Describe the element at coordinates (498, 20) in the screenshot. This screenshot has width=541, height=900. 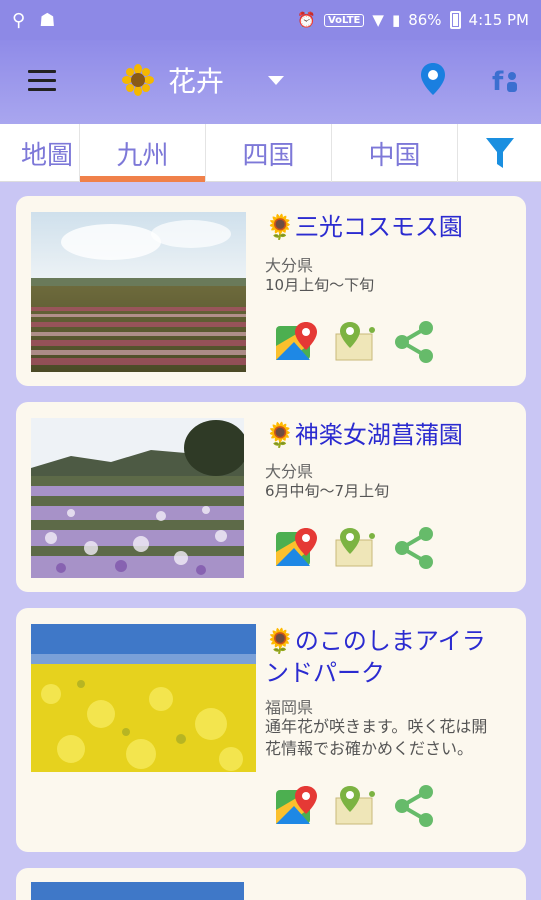
I see `clock: 4:15 PM` at that location.